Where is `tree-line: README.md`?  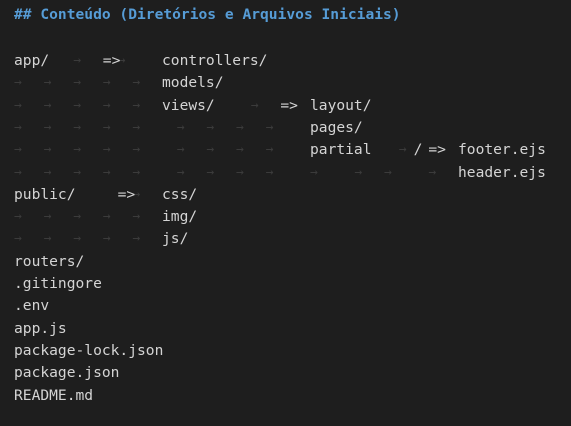
tree-line: README.md is located at coordinates (285, 396).